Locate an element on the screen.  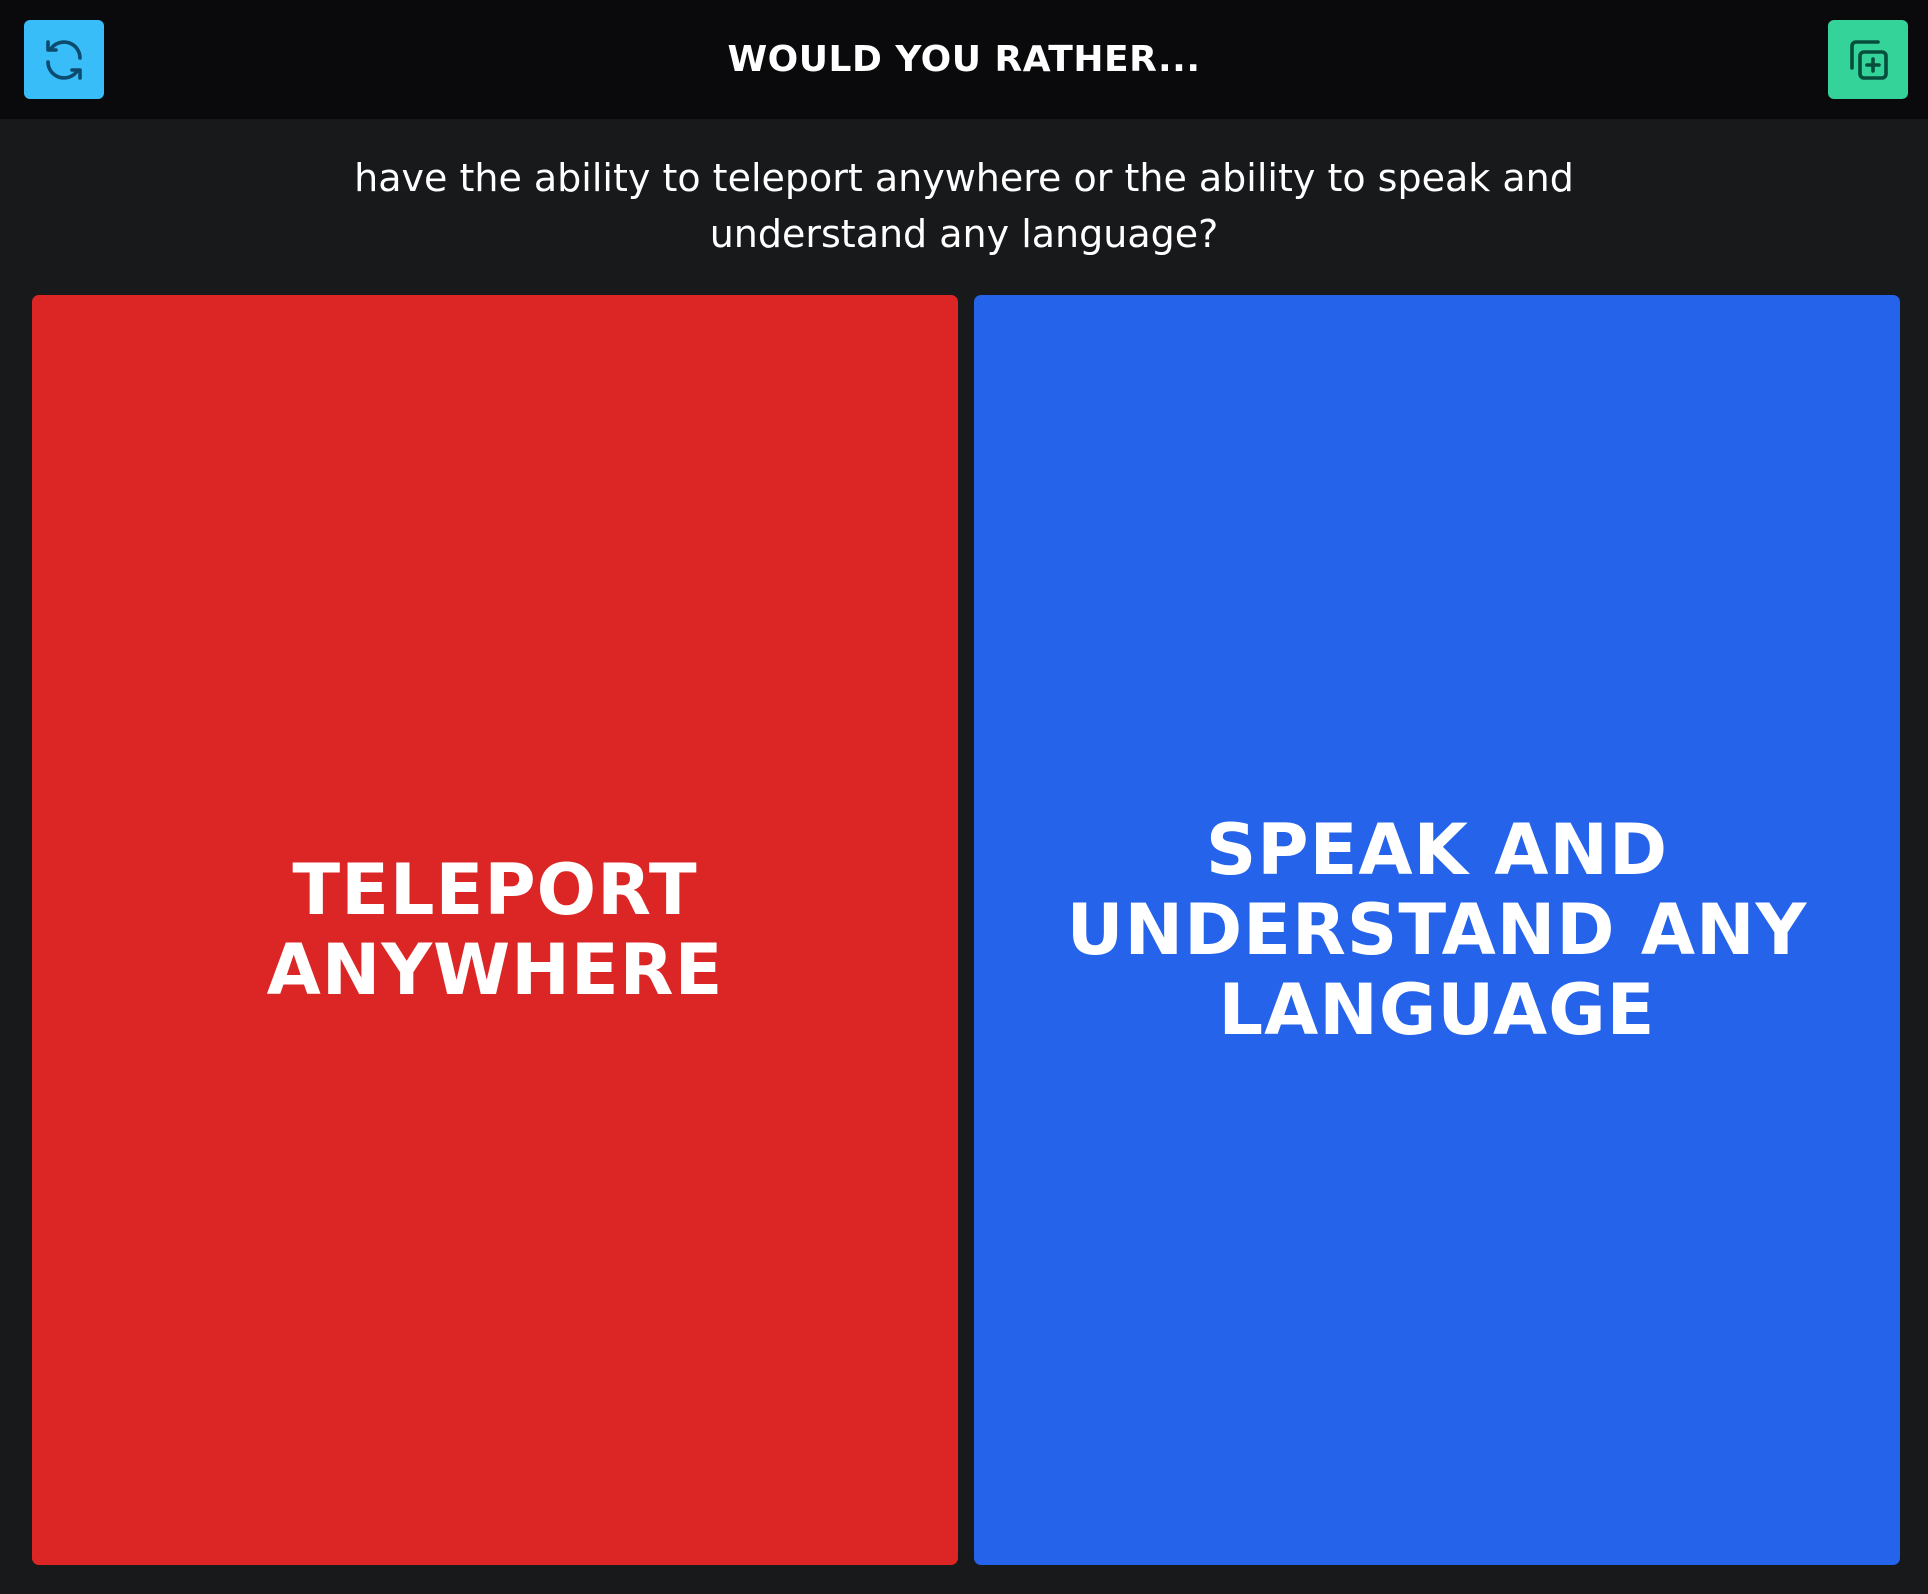
option-a-label: TELEPORT ANYWHERE is located at coordinates (495, 930).